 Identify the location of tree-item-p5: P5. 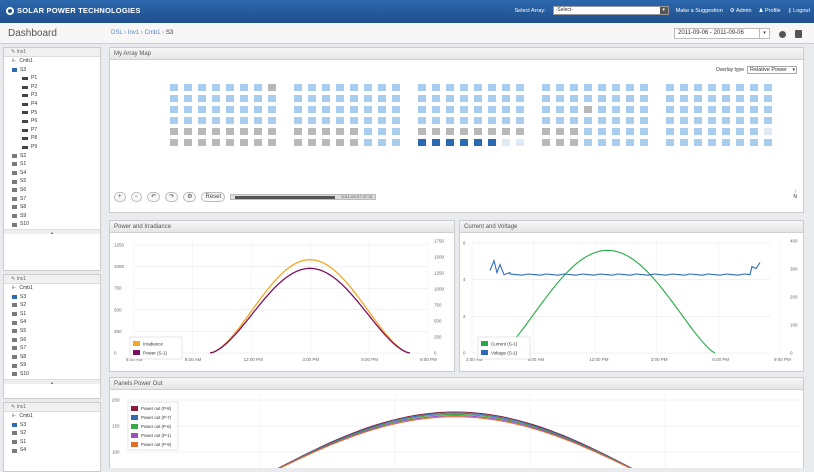
(52, 113).